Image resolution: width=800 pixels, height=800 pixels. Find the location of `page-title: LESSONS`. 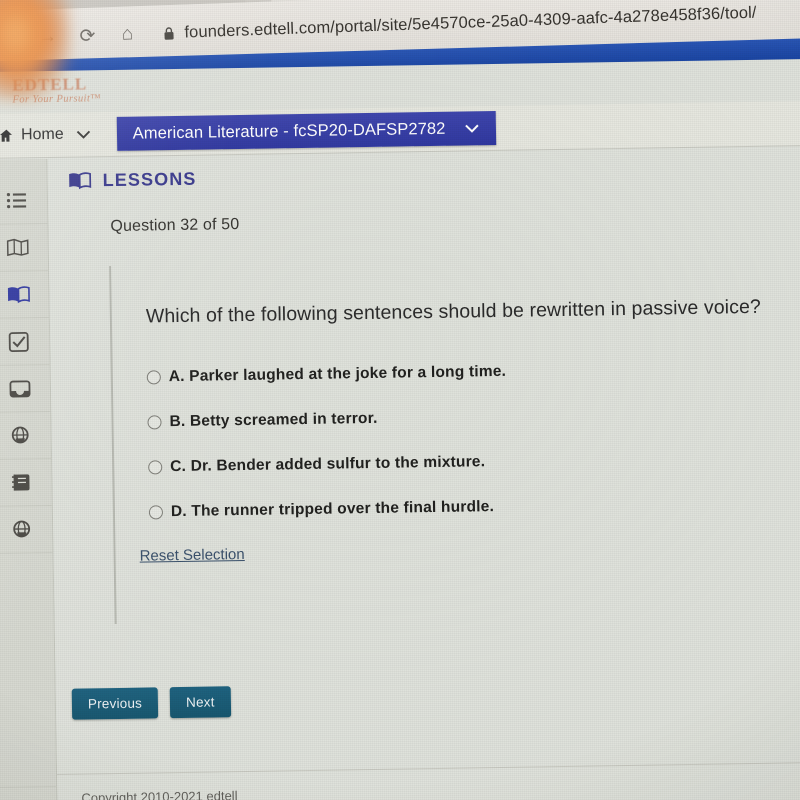

page-title: LESSONS is located at coordinates (149, 179).